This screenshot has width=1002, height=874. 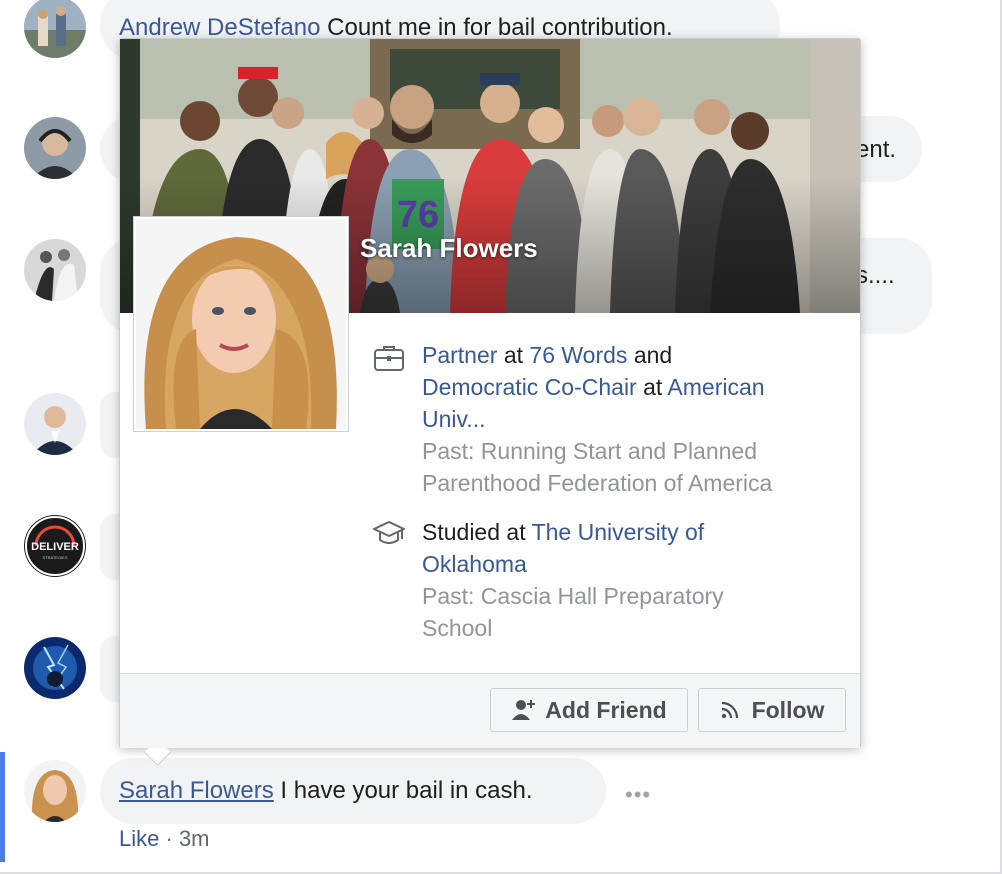 I want to click on follow-button: Follow, so click(x=772, y=710).